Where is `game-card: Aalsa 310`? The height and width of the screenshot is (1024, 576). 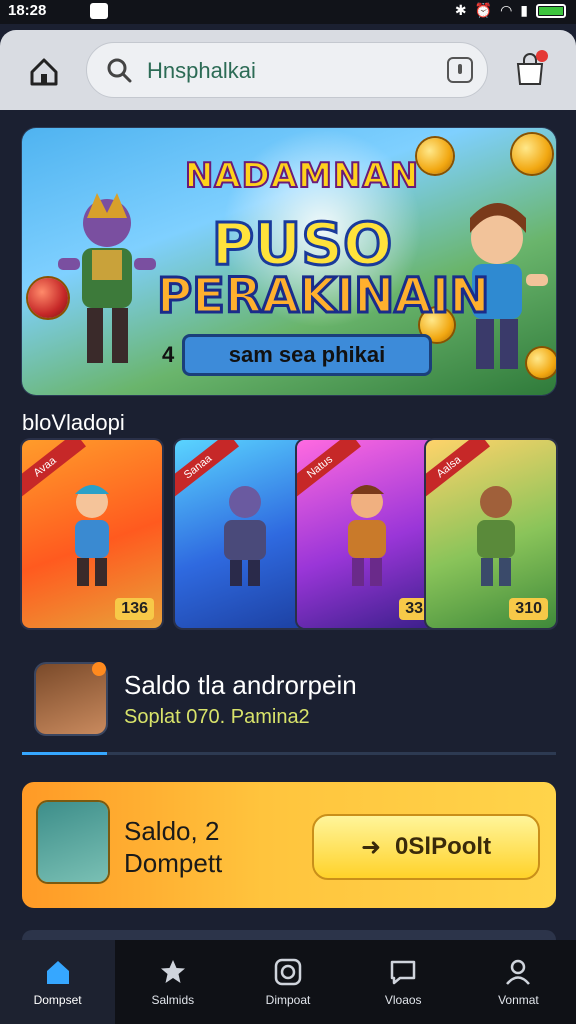
game-card: Aalsa 310 is located at coordinates (491, 534).